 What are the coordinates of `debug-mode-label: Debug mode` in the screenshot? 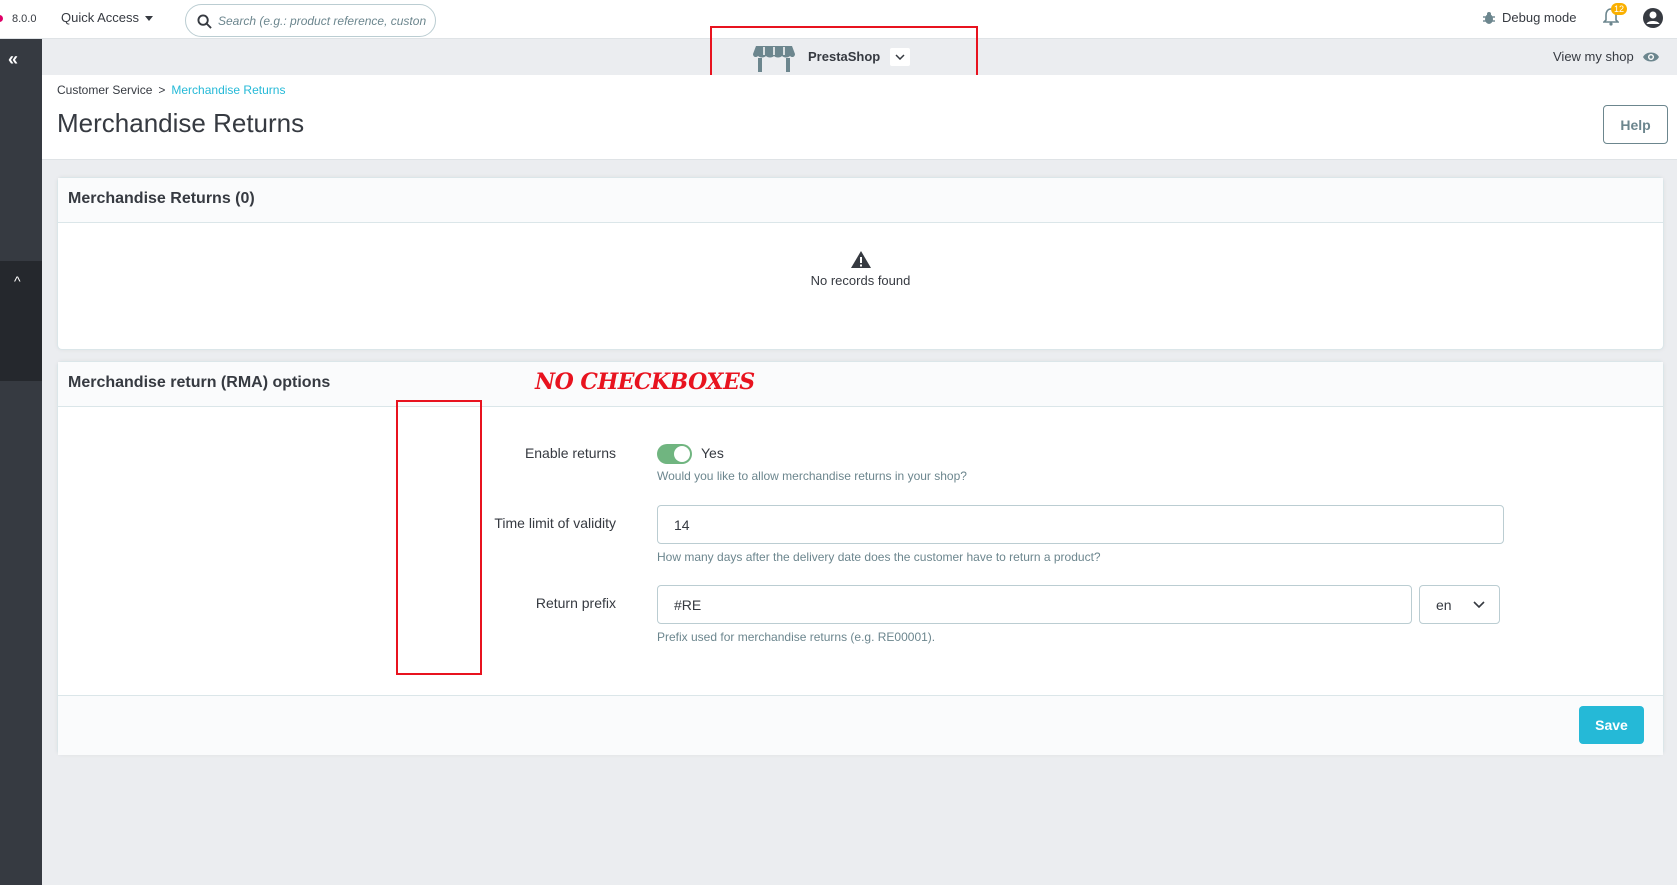 It's located at (1539, 17).